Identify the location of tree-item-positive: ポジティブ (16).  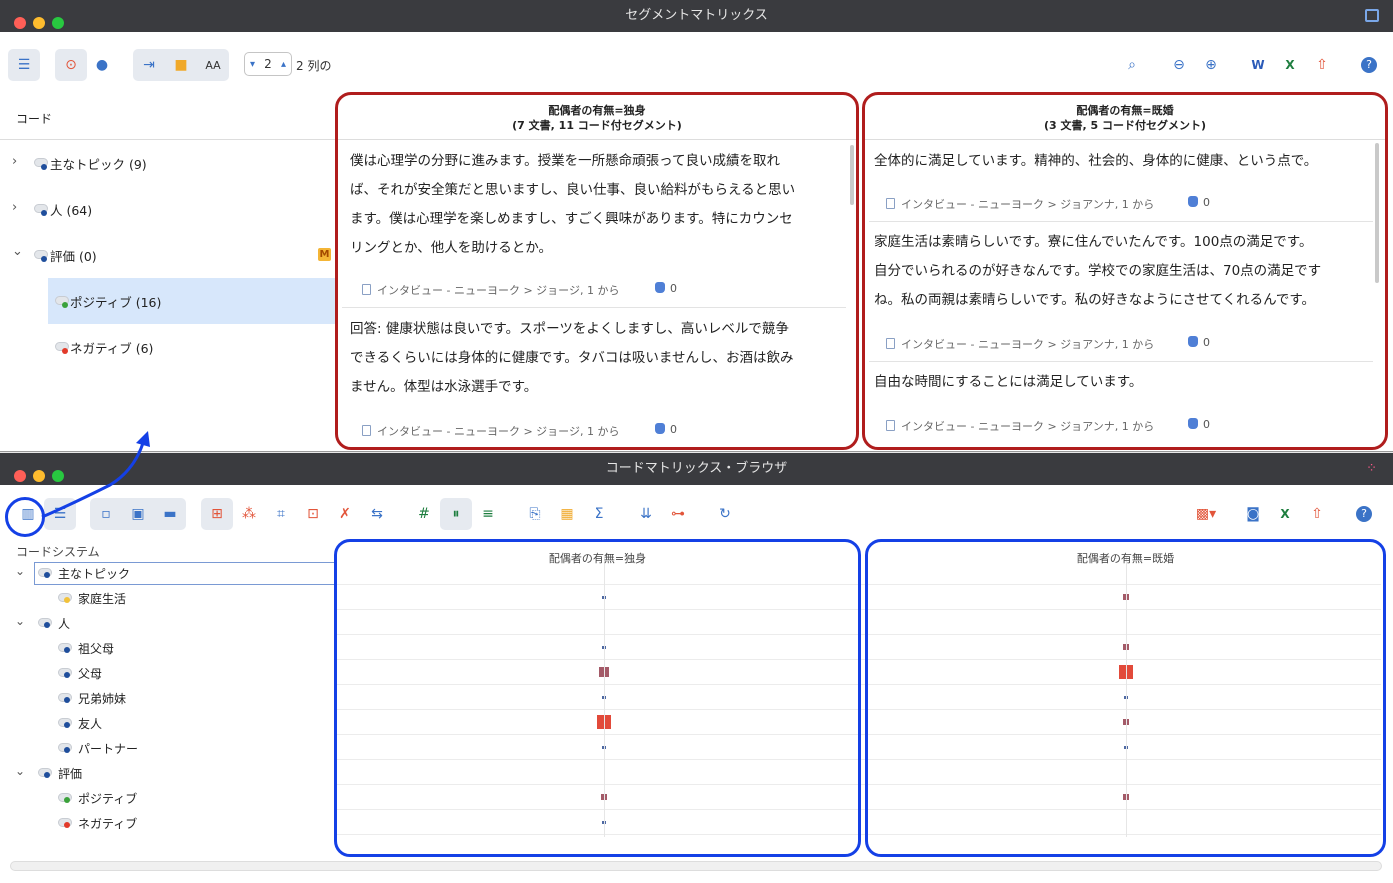
(168, 301).